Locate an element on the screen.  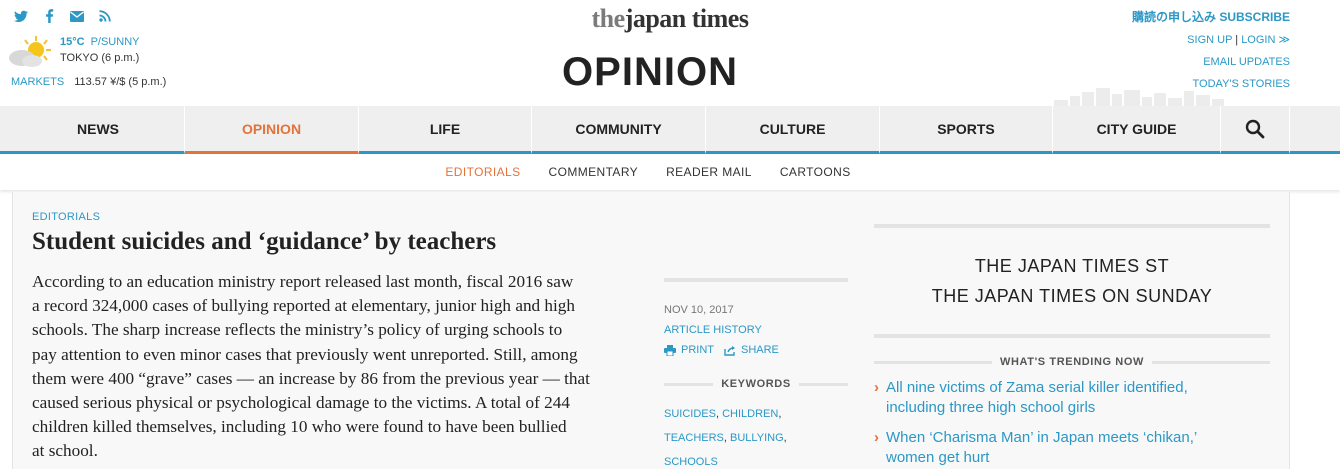
keyword-link: CHILDREN is located at coordinates (750, 414).